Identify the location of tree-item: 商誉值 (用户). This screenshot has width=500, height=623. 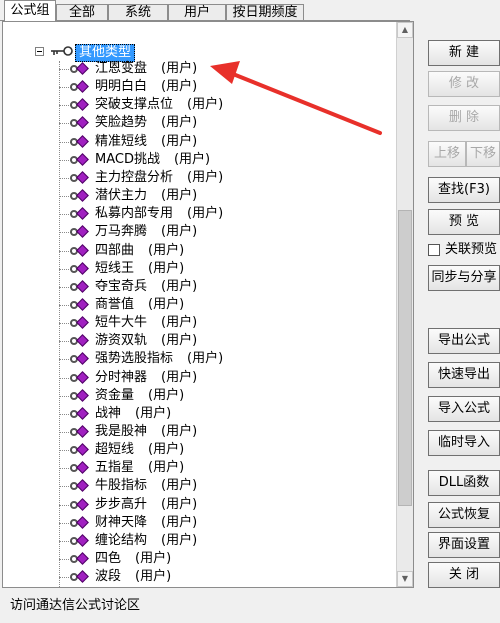
(229, 305).